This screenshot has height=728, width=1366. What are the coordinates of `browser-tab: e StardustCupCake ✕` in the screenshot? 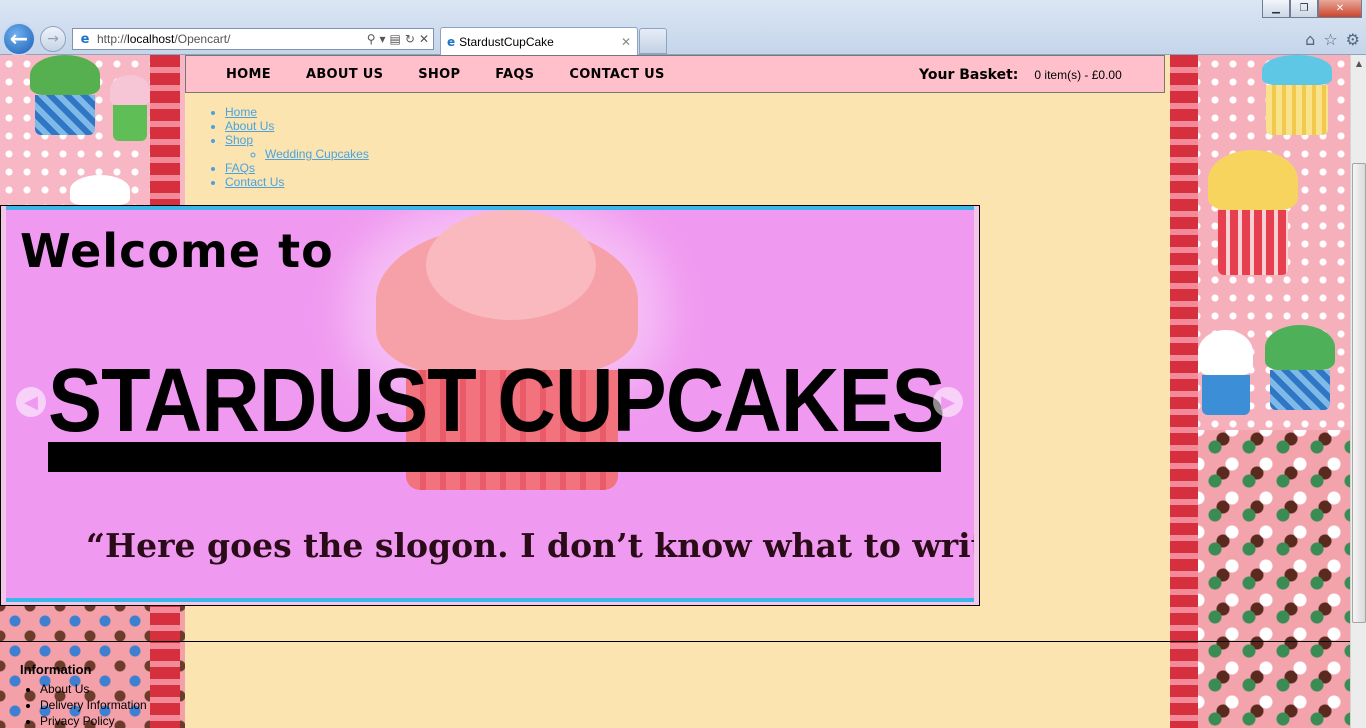 It's located at (539, 41).